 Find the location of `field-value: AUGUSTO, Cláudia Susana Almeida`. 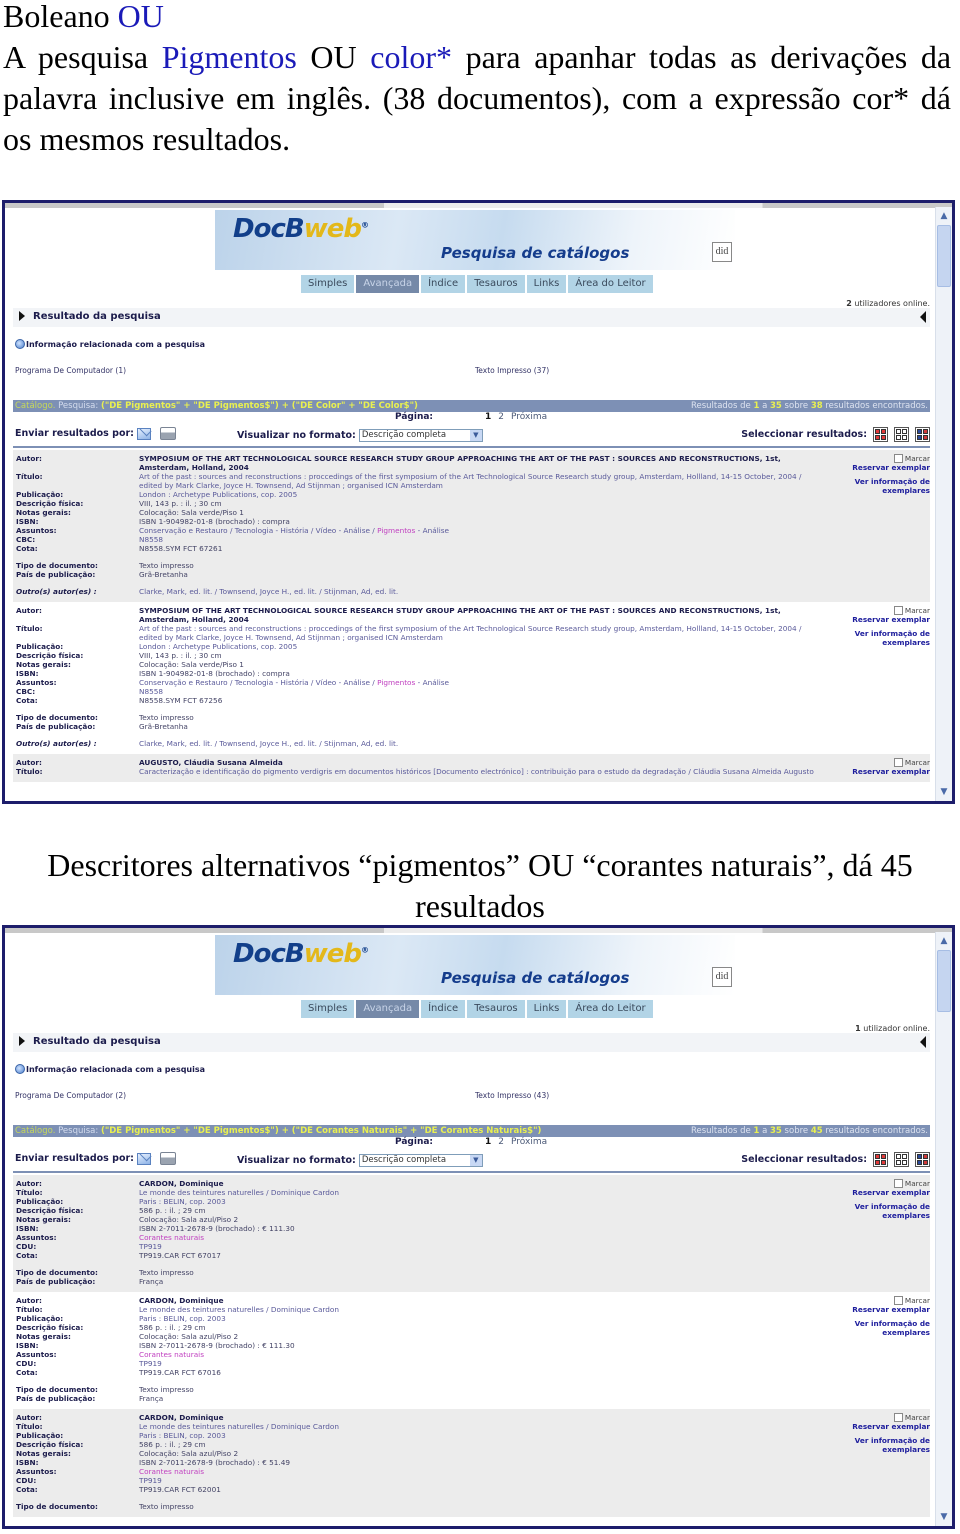

field-value: AUGUSTO, Cláudia Susana Almeida is located at coordinates (534, 762).